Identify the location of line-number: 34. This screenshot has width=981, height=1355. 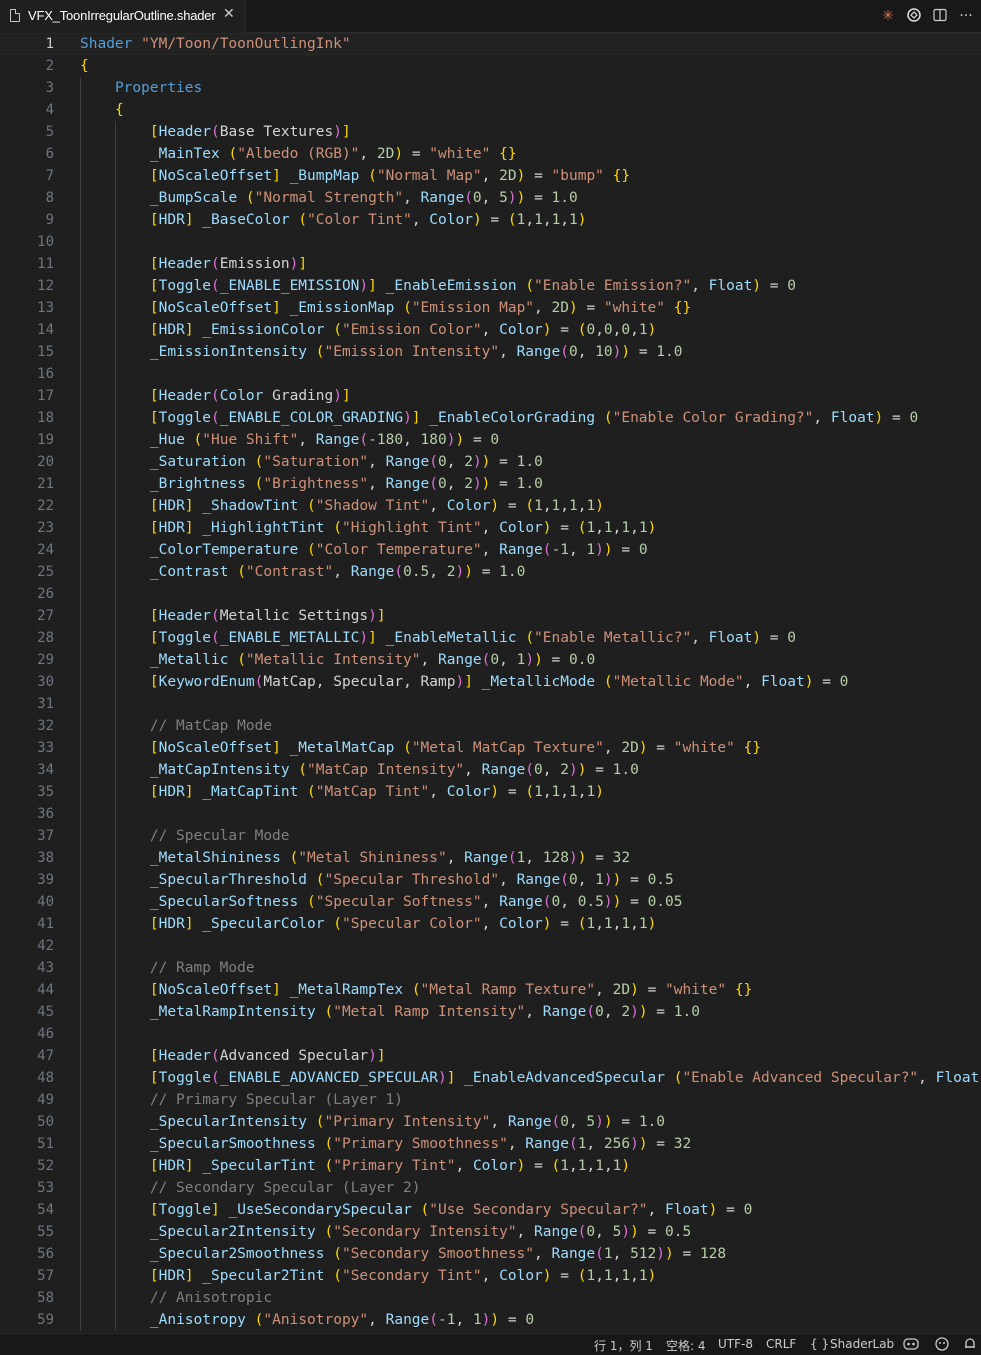
(45, 770).